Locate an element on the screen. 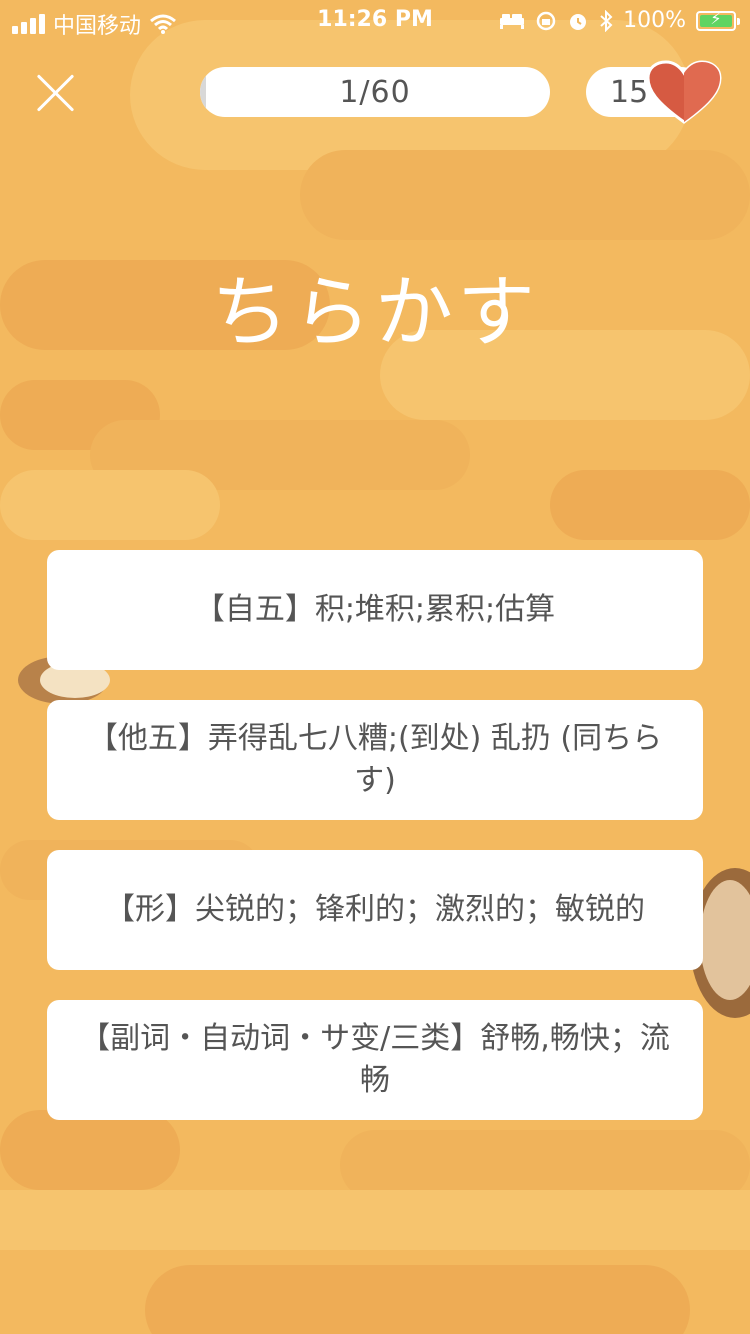  progress-text: 1/60 is located at coordinates (375, 92).